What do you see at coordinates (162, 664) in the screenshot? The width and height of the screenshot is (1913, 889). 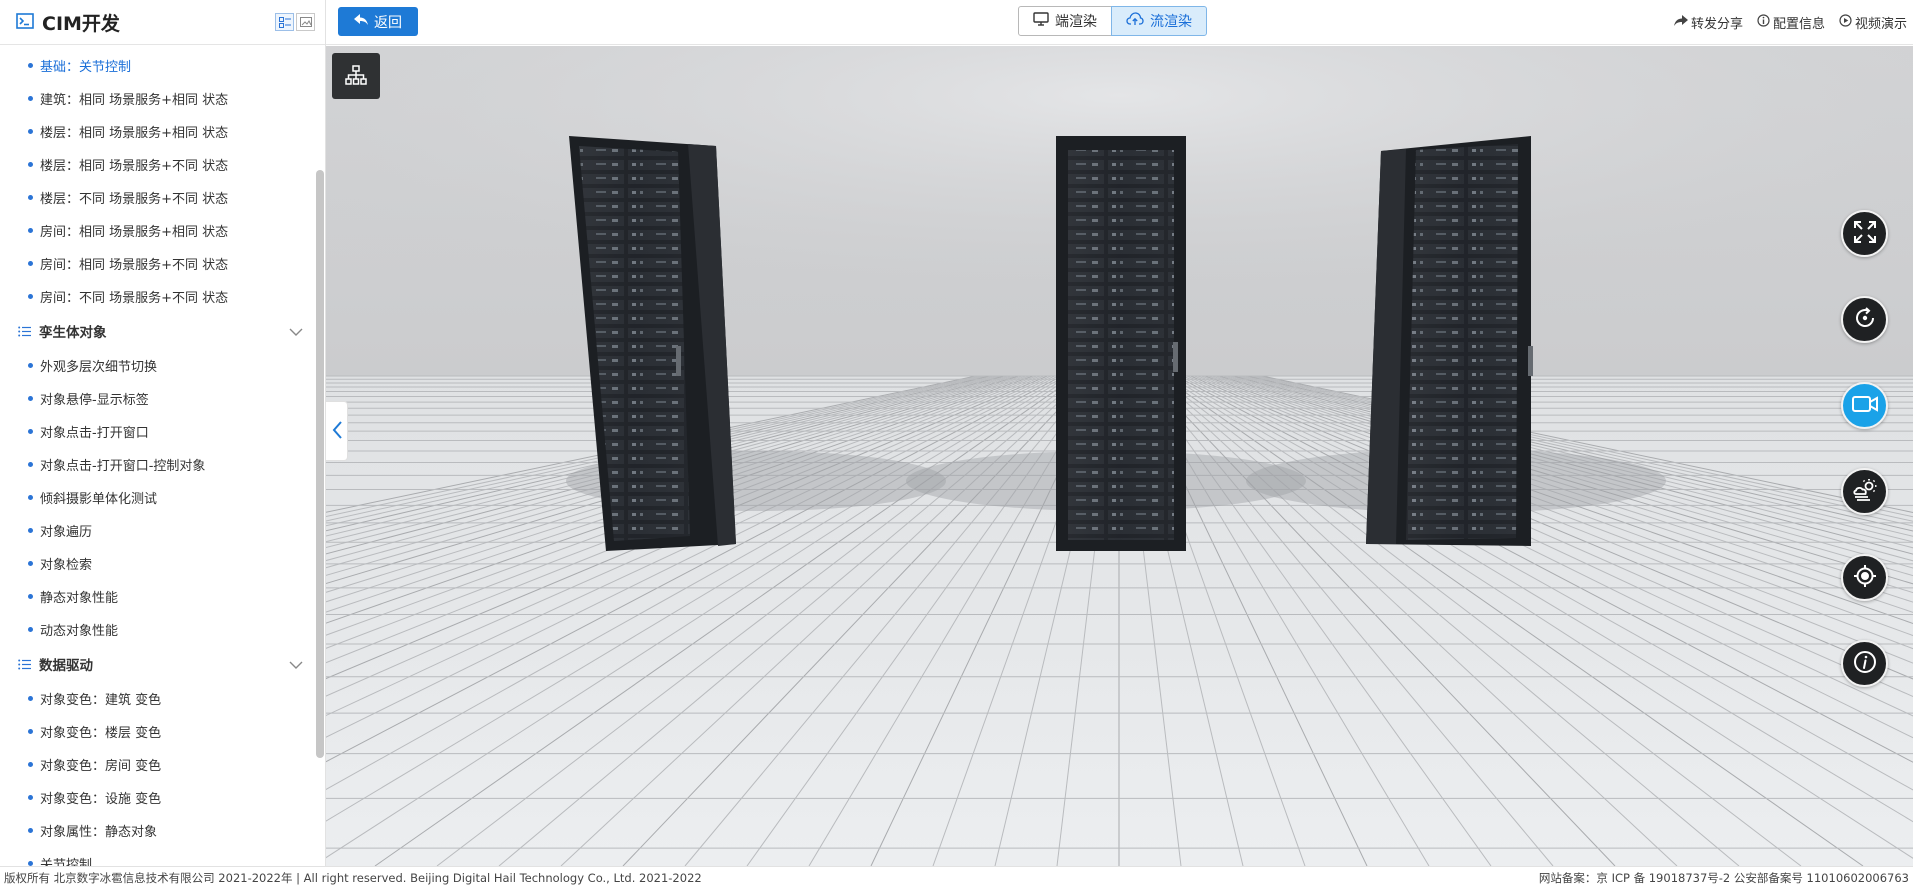 I see `sidebar-group-data-driven: 数据驱动` at bounding box center [162, 664].